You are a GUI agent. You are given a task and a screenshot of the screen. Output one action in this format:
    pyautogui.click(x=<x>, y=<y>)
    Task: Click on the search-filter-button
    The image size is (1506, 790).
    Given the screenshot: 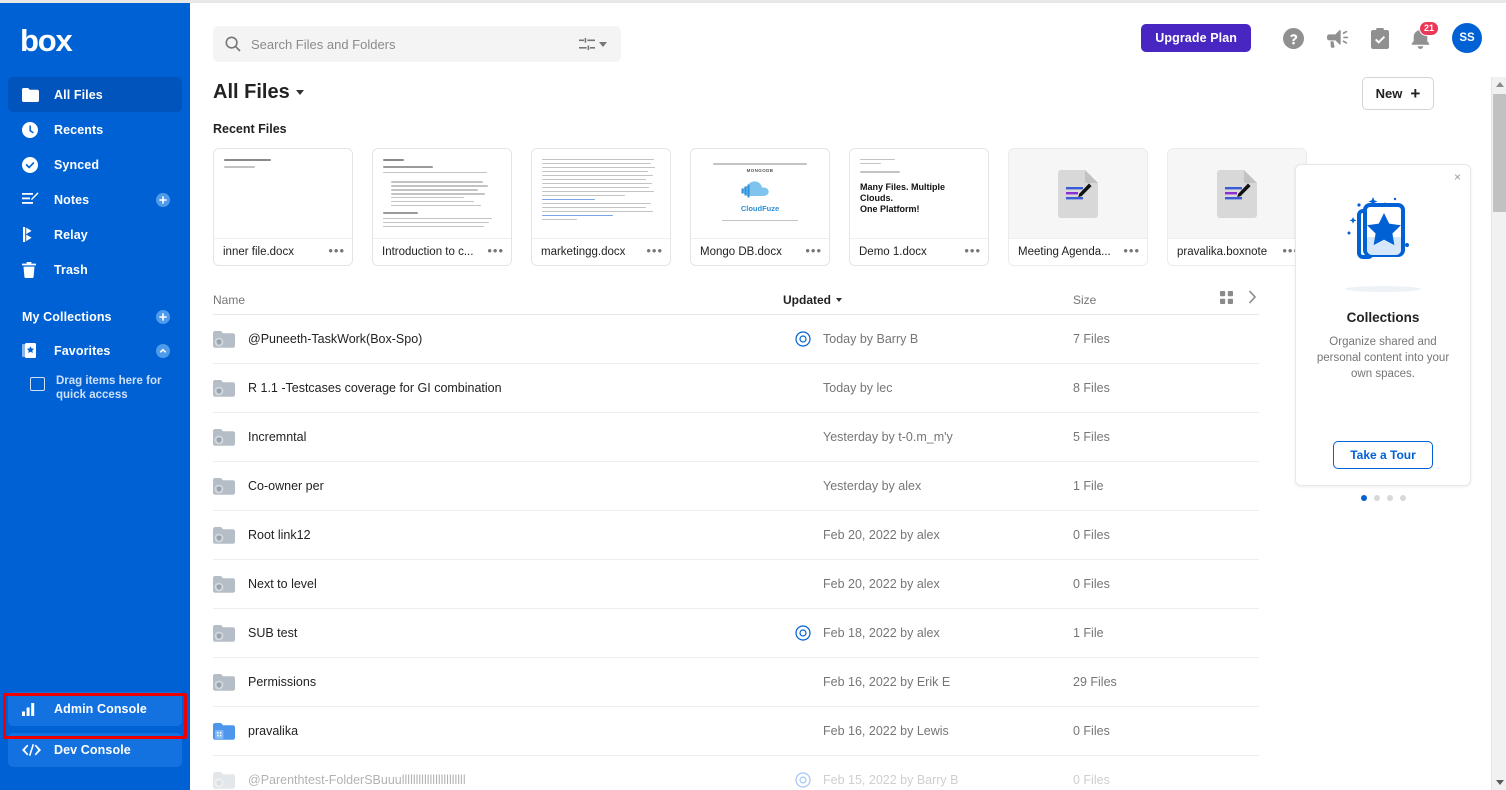 What is the action you would take?
    pyautogui.click(x=593, y=44)
    